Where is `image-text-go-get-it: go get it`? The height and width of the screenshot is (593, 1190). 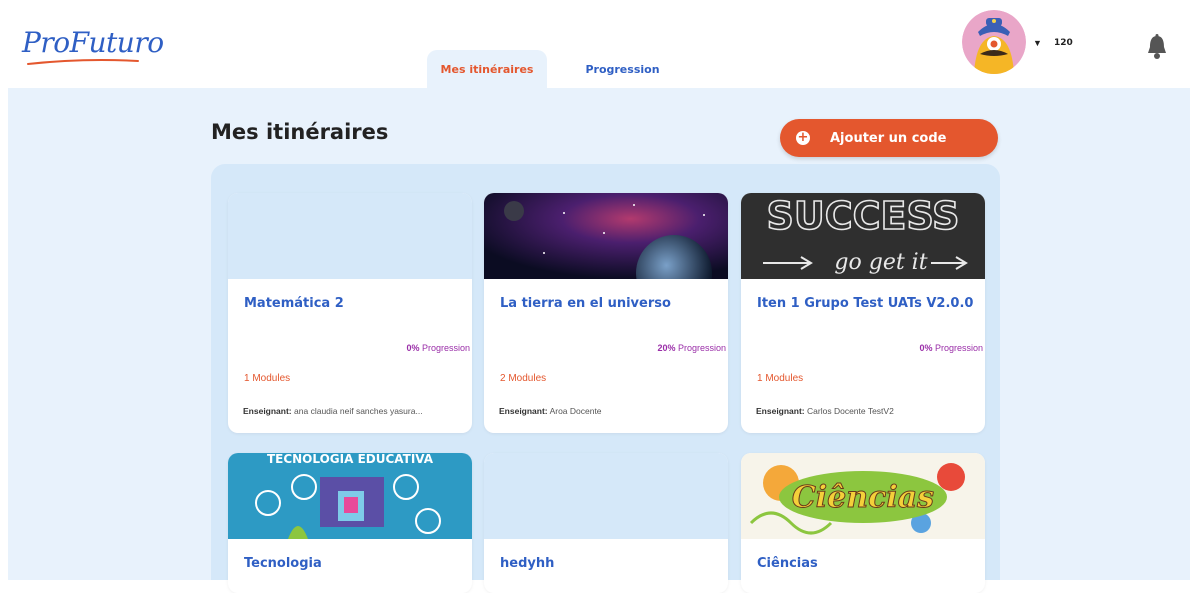 image-text-go-get-it: go get it is located at coordinates (880, 262).